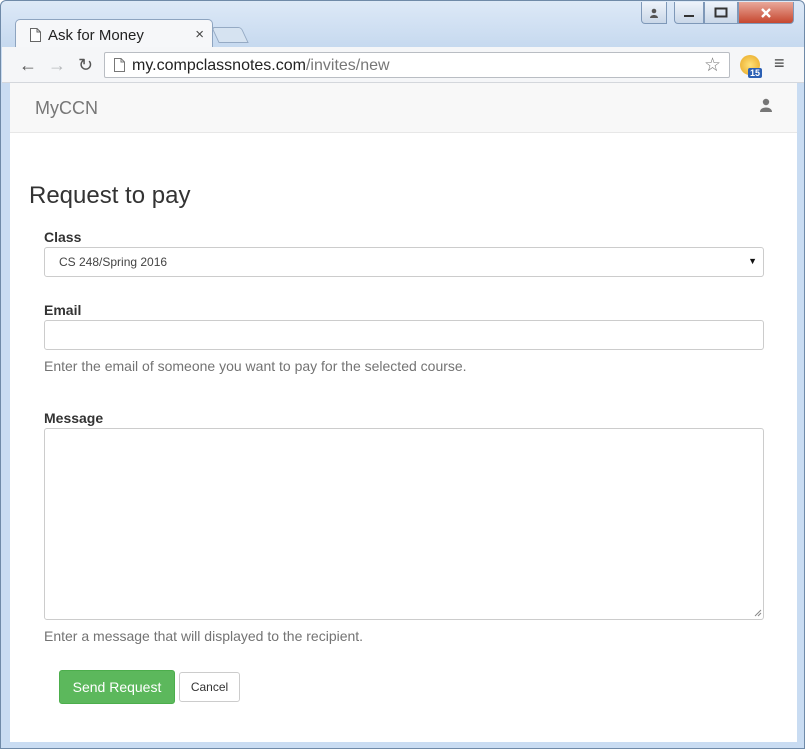 Image resolution: width=805 pixels, height=749 pixels. What do you see at coordinates (119, 65) in the screenshot?
I see `page-icon` at bounding box center [119, 65].